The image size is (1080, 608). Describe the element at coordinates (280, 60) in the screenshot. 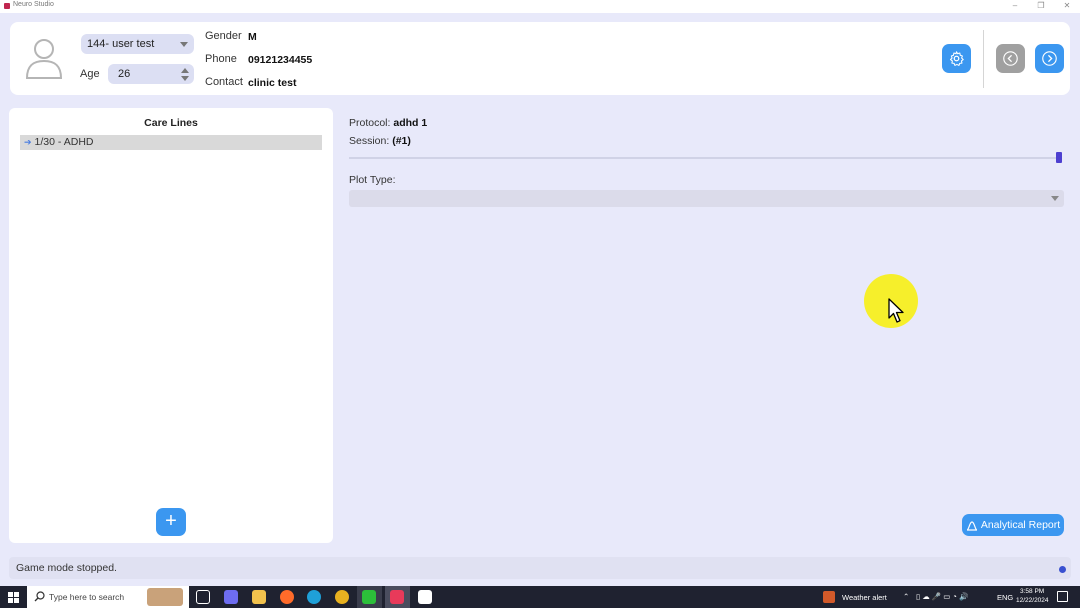

I see `phone-value: 09121234455` at that location.